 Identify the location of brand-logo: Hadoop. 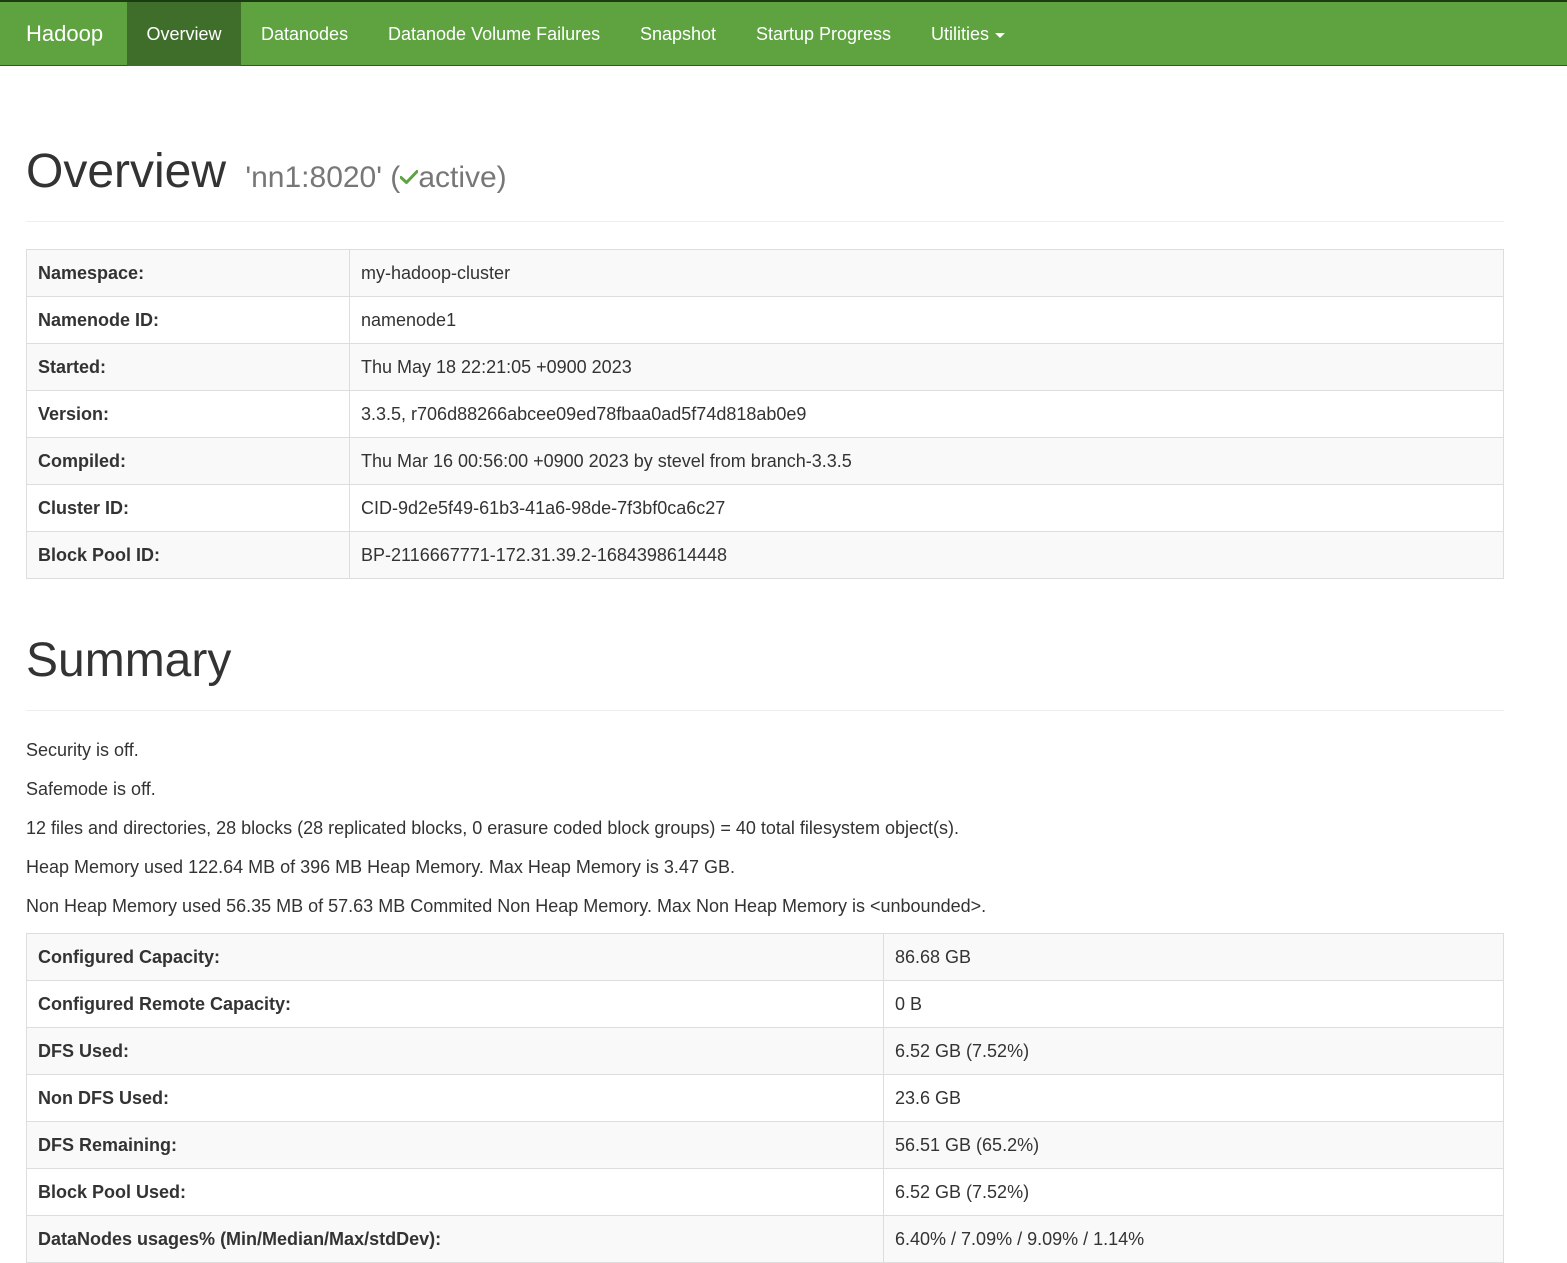
(64, 34).